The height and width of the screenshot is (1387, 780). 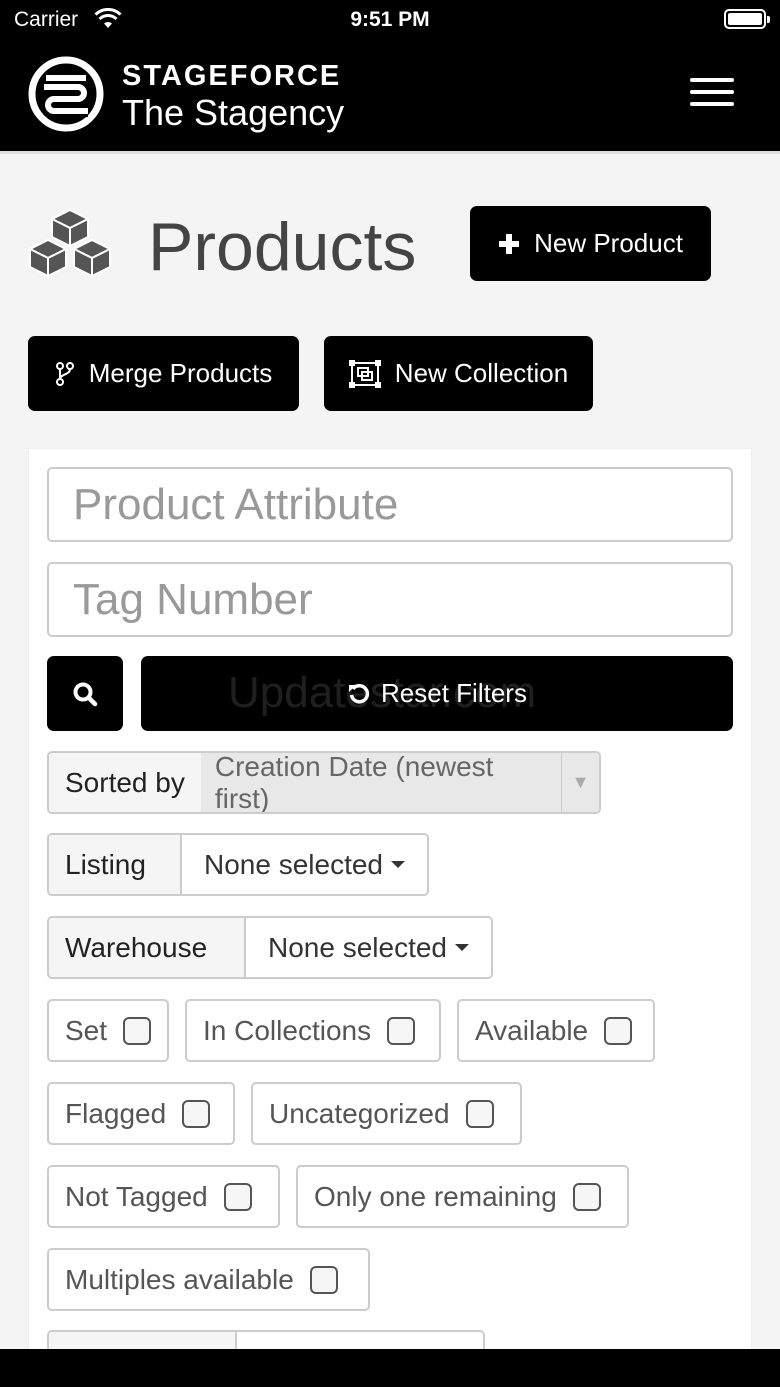 What do you see at coordinates (147, 947) in the screenshot?
I see `warehouse-label: Warehouse` at bounding box center [147, 947].